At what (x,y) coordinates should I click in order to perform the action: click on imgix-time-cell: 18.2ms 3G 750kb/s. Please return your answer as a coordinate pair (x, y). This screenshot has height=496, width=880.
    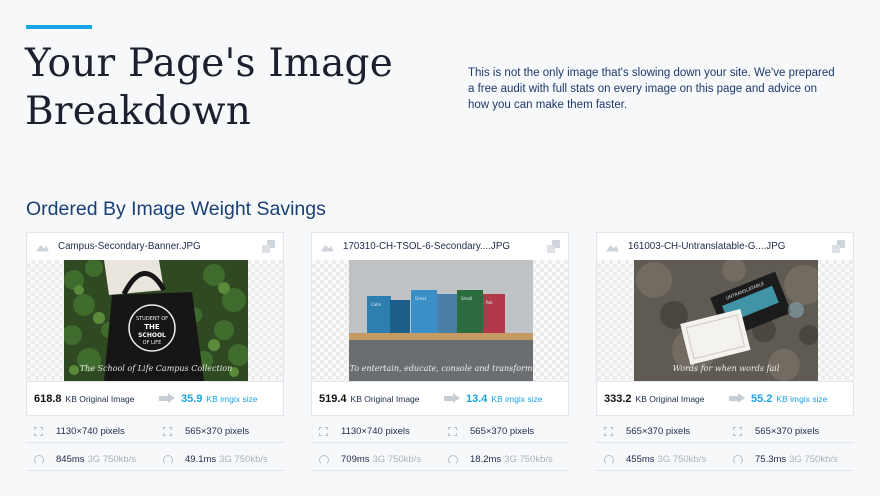
    Looking at the image, I should click on (504, 460).